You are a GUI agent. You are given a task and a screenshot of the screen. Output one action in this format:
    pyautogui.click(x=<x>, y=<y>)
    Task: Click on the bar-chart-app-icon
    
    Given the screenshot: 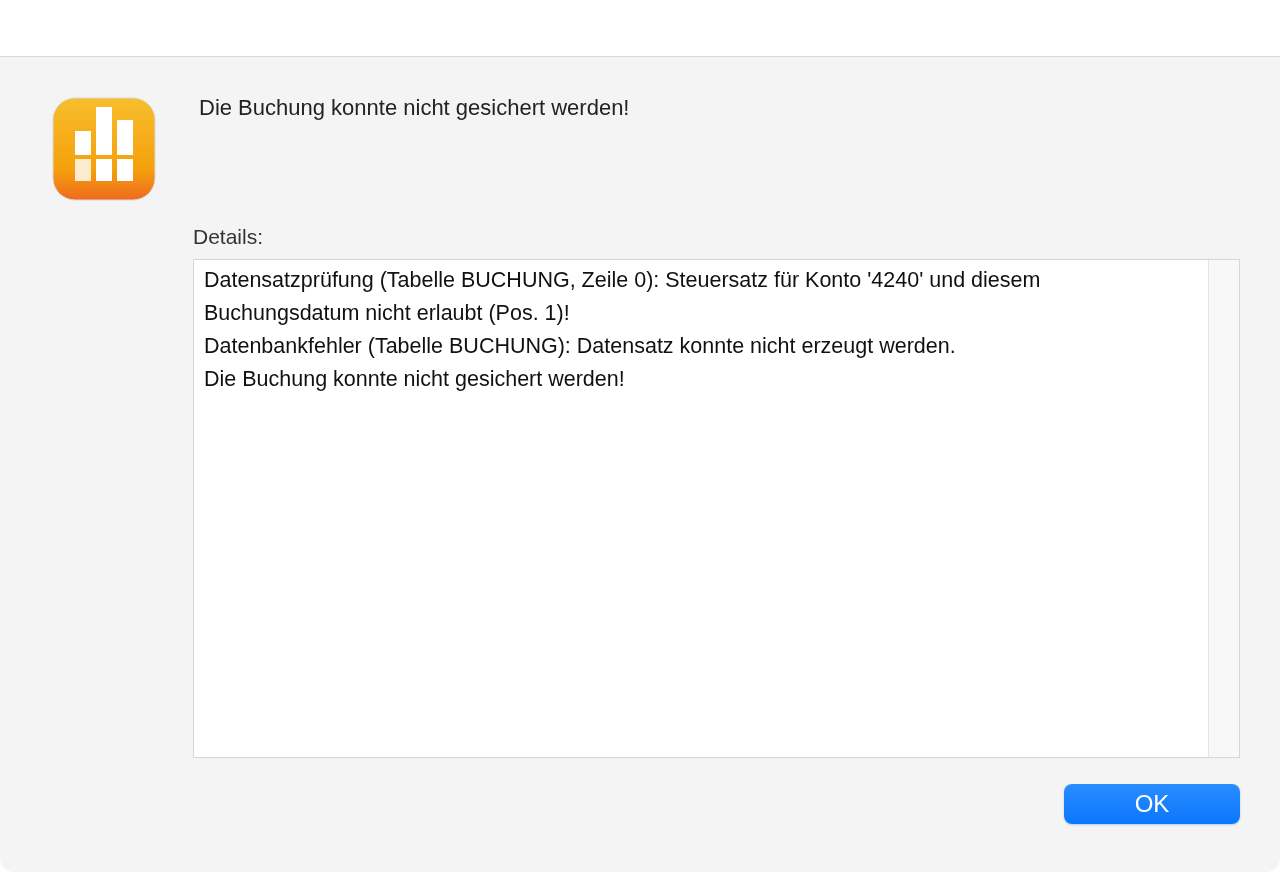 What is the action you would take?
    pyautogui.click(x=104, y=149)
    